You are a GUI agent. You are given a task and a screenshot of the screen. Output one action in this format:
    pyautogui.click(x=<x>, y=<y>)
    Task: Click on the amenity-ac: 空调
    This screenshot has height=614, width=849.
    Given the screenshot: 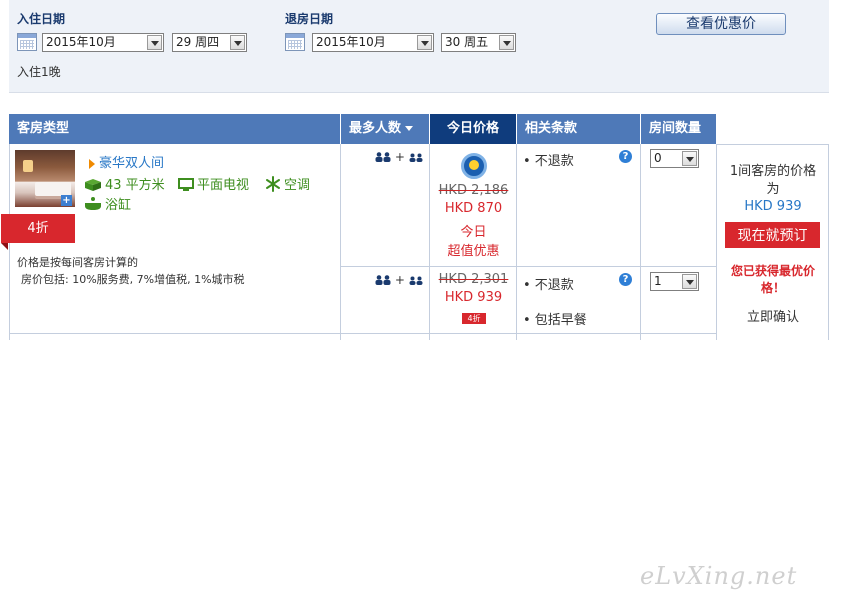 What is the action you would take?
    pyautogui.click(x=287, y=183)
    